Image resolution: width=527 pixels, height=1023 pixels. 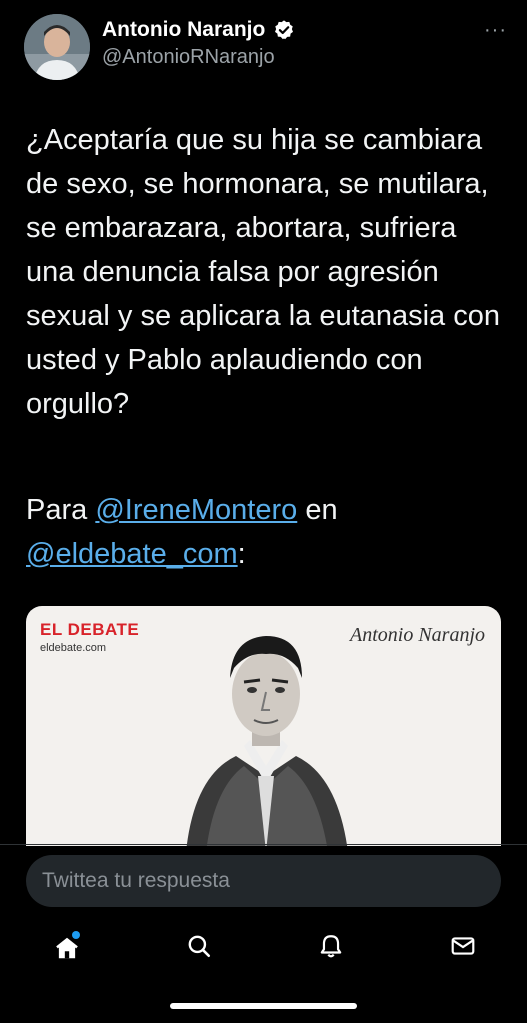 What do you see at coordinates (73, 648) in the screenshot?
I see `card-domain: eldebate.com` at bounding box center [73, 648].